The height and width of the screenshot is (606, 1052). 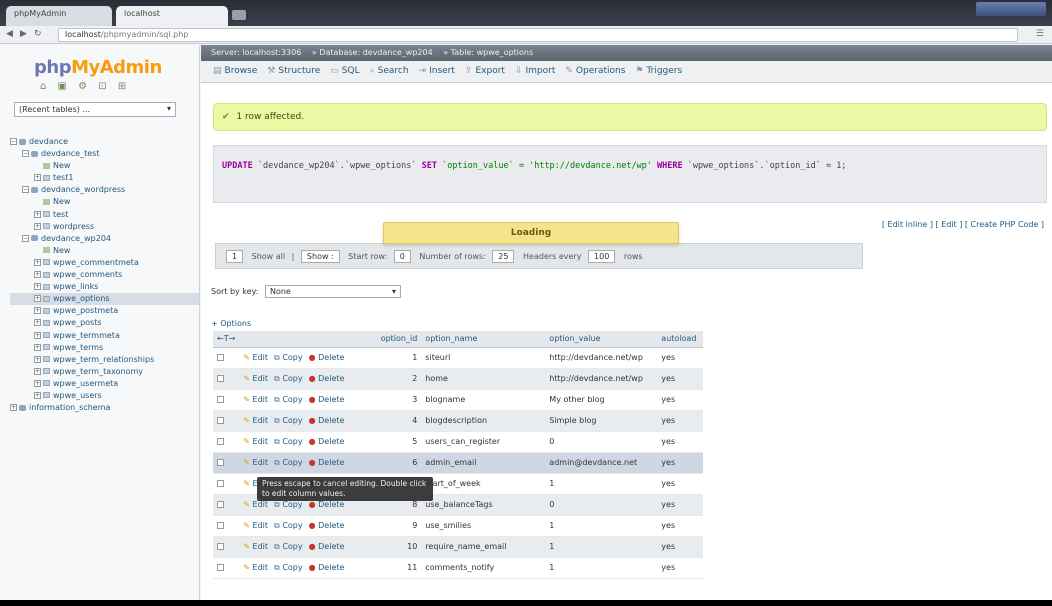 I want to click on cell-option-value: http://devdance.net/wp, so click(x=601, y=379).